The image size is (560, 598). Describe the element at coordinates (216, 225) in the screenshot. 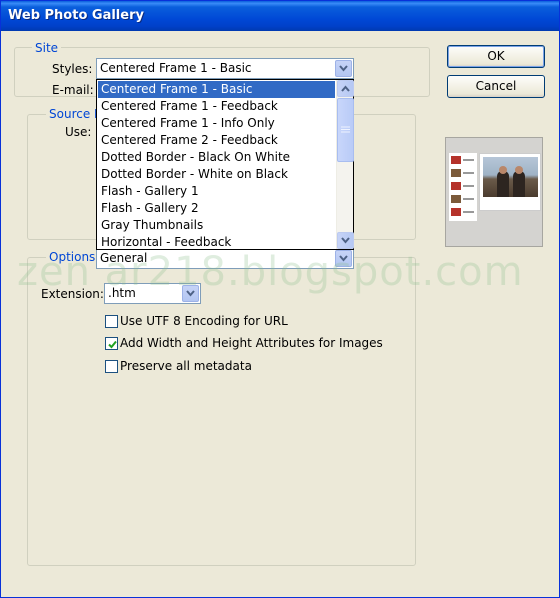

I see `list-item: Gray Thumbnails` at that location.